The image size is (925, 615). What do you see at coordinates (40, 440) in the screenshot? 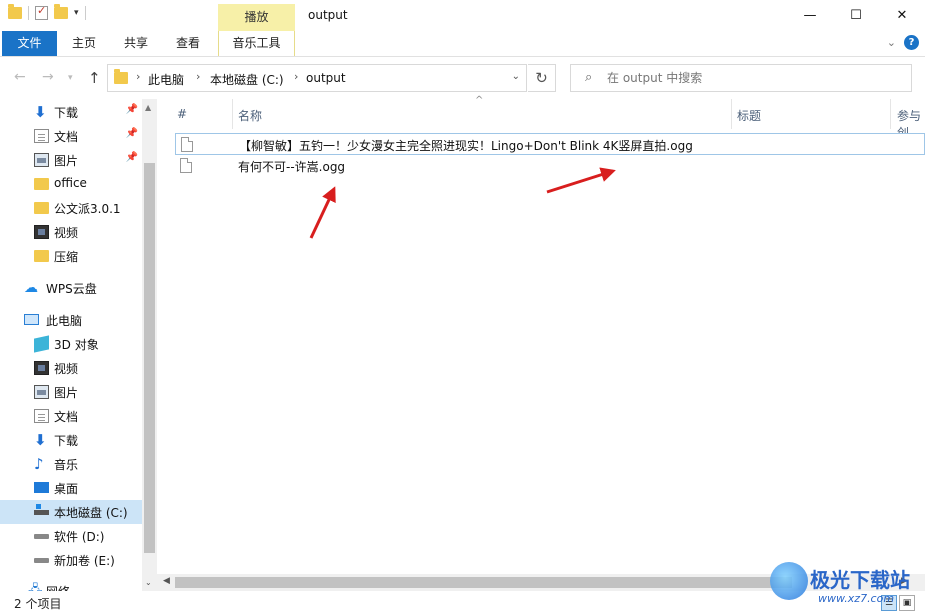
I see `download-icon: ⬇` at bounding box center [40, 440].